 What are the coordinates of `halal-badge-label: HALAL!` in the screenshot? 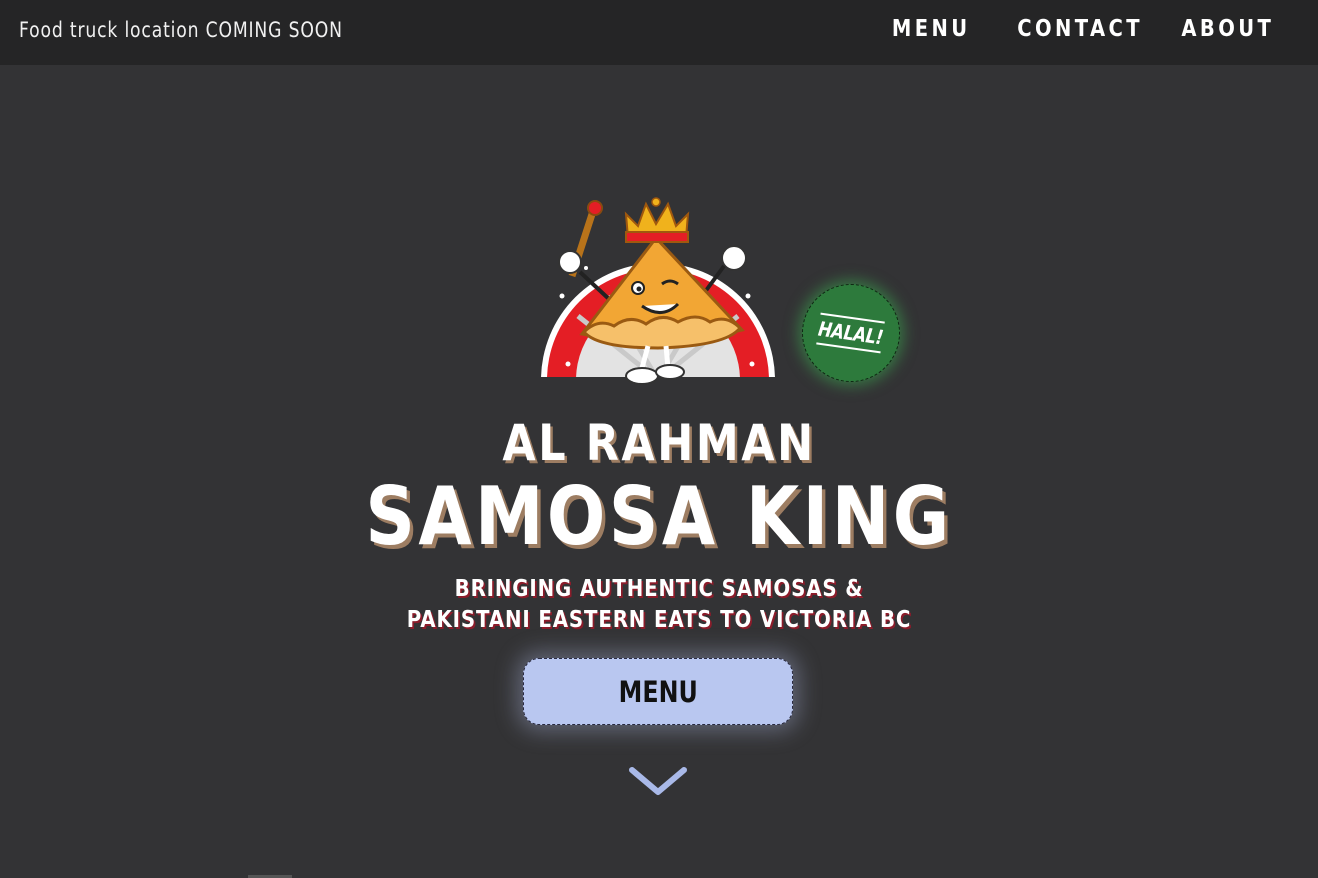 It's located at (851, 333).